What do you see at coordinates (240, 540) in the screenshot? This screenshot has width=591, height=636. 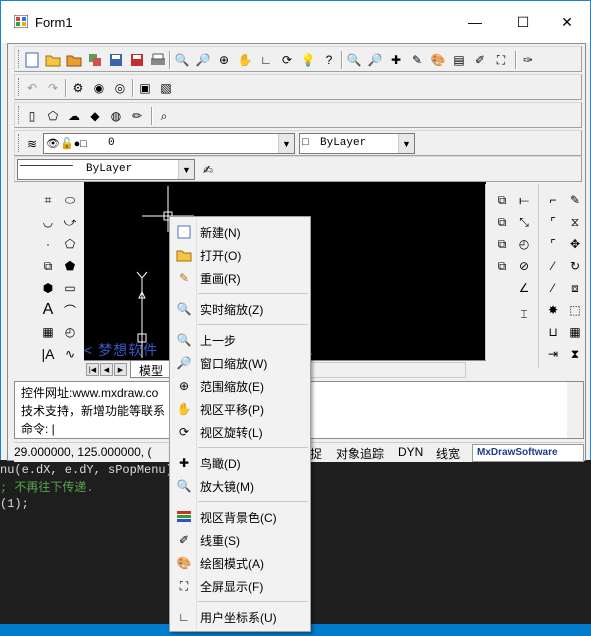 I see `menu-item-line-weight: ✐ 线重(S)` at bounding box center [240, 540].